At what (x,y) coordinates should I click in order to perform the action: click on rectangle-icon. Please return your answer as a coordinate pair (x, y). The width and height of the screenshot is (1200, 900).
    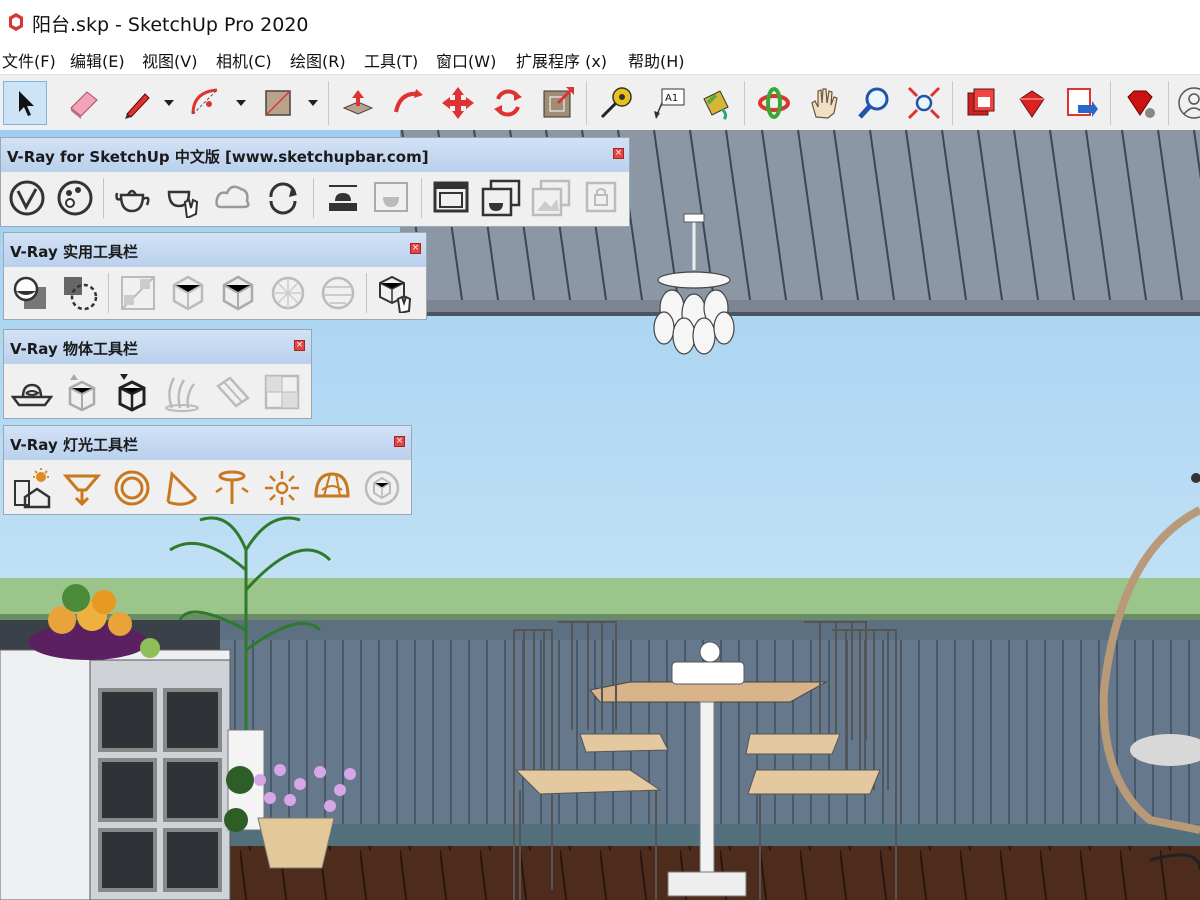
    Looking at the image, I should click on (278, 103).